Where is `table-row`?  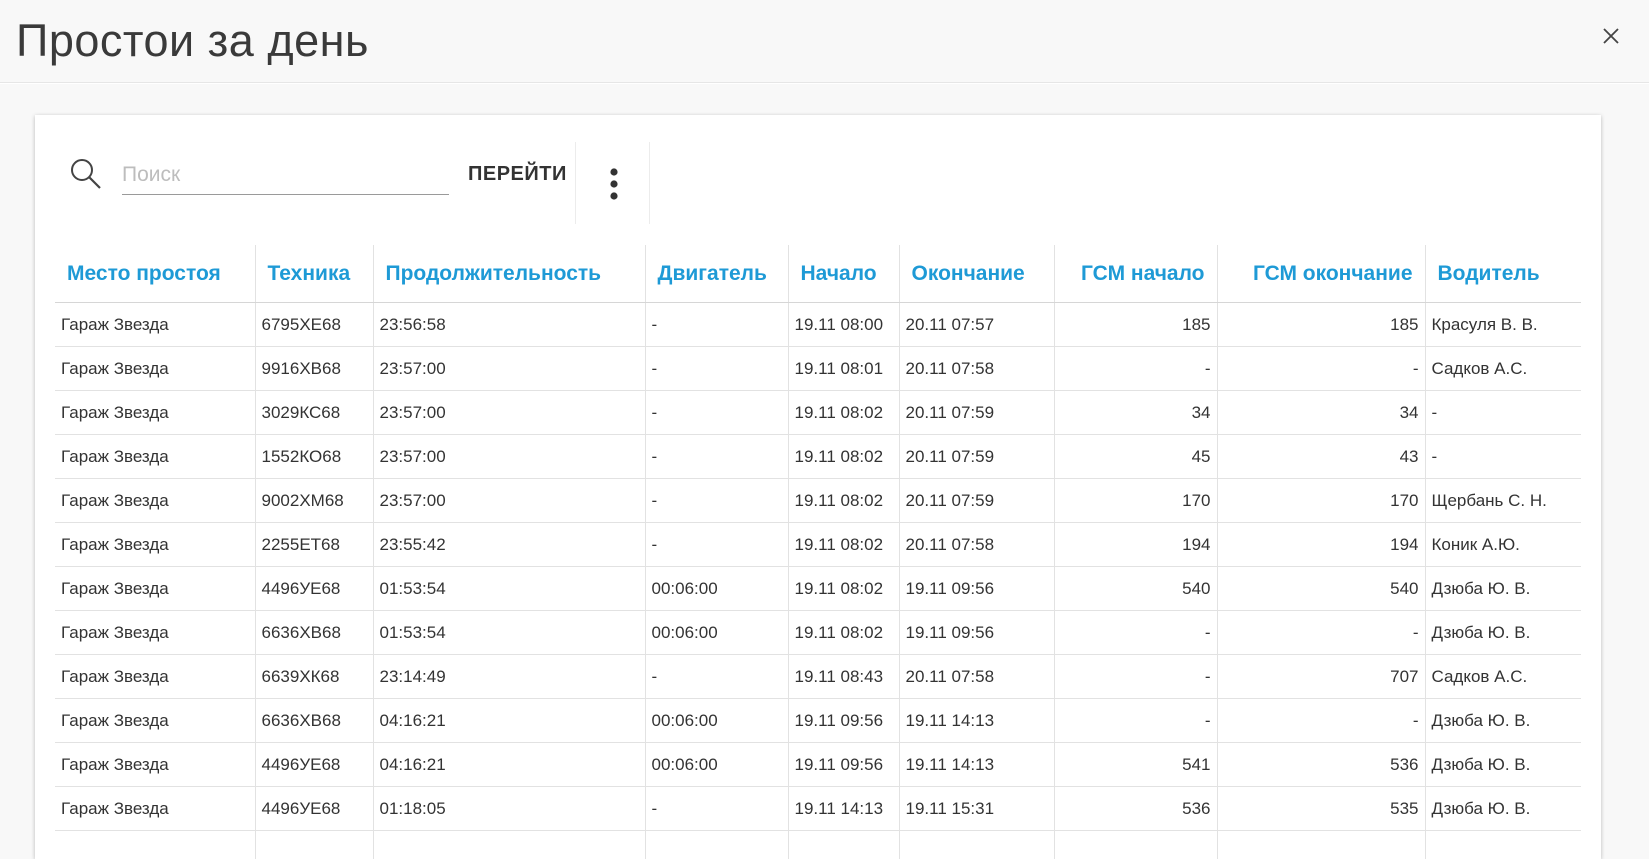
table-row is located at coordinates (818, 844).